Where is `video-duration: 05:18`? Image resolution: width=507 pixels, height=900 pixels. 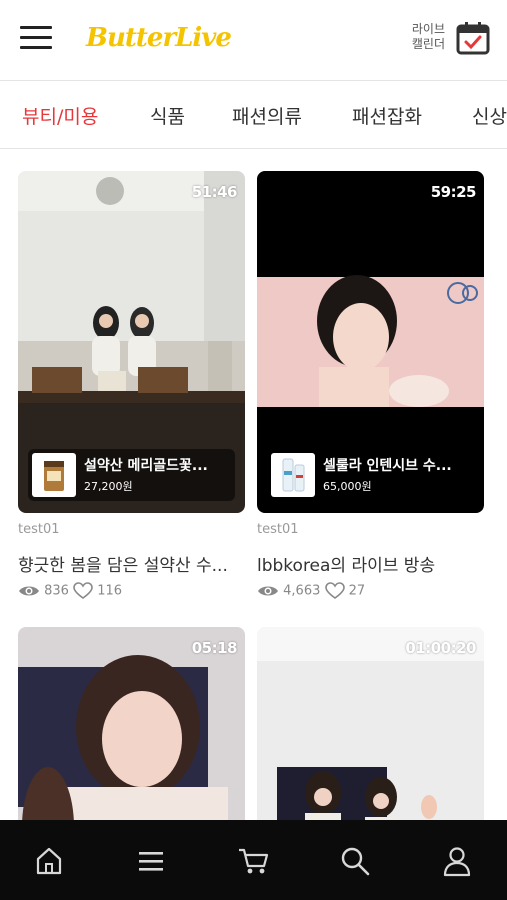
video-duration: 05:18 is located at coordinates (214, 648).